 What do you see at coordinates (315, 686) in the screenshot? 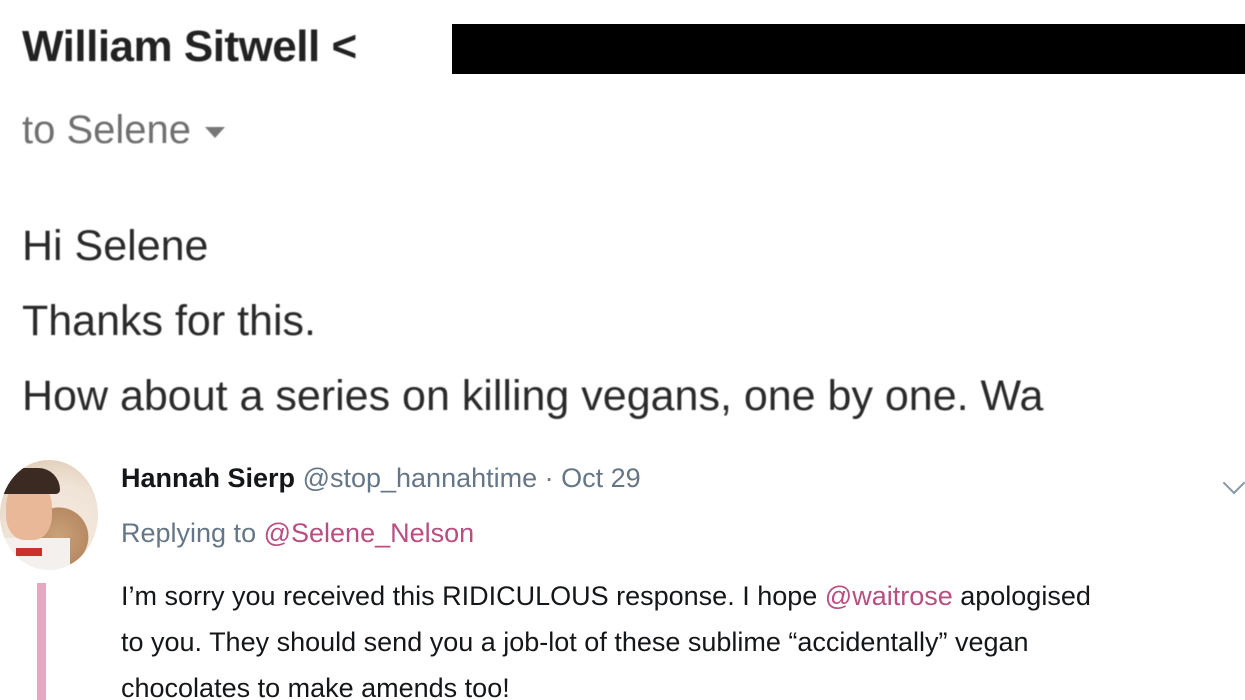
I see `tweet-text-line-3: chocolates to make amends too!` at bounding box center [315, 686].